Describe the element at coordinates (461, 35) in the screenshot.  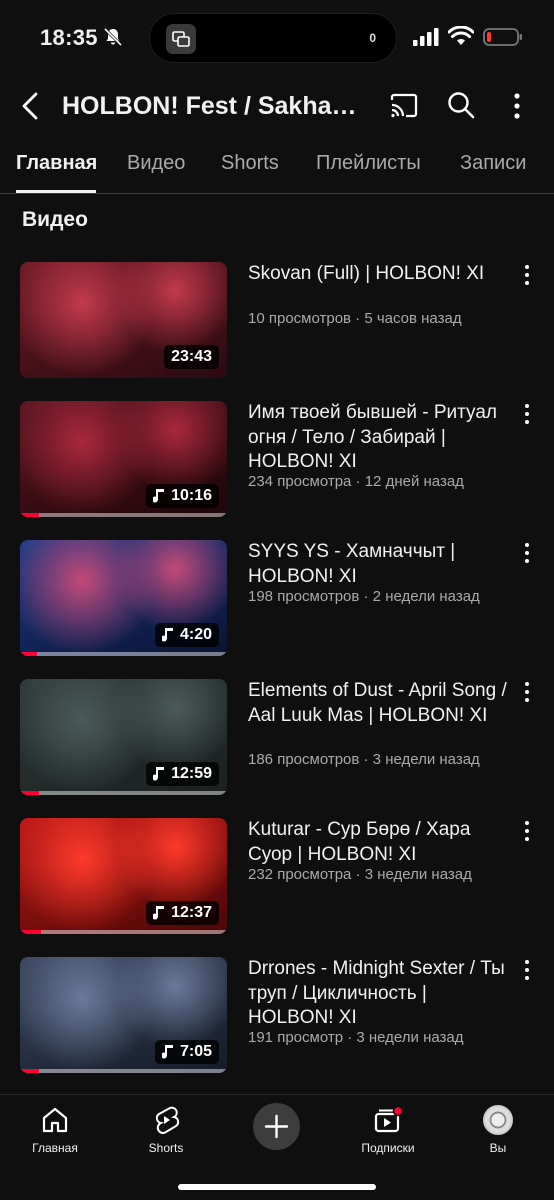
I see `wifi-icon` at that location.